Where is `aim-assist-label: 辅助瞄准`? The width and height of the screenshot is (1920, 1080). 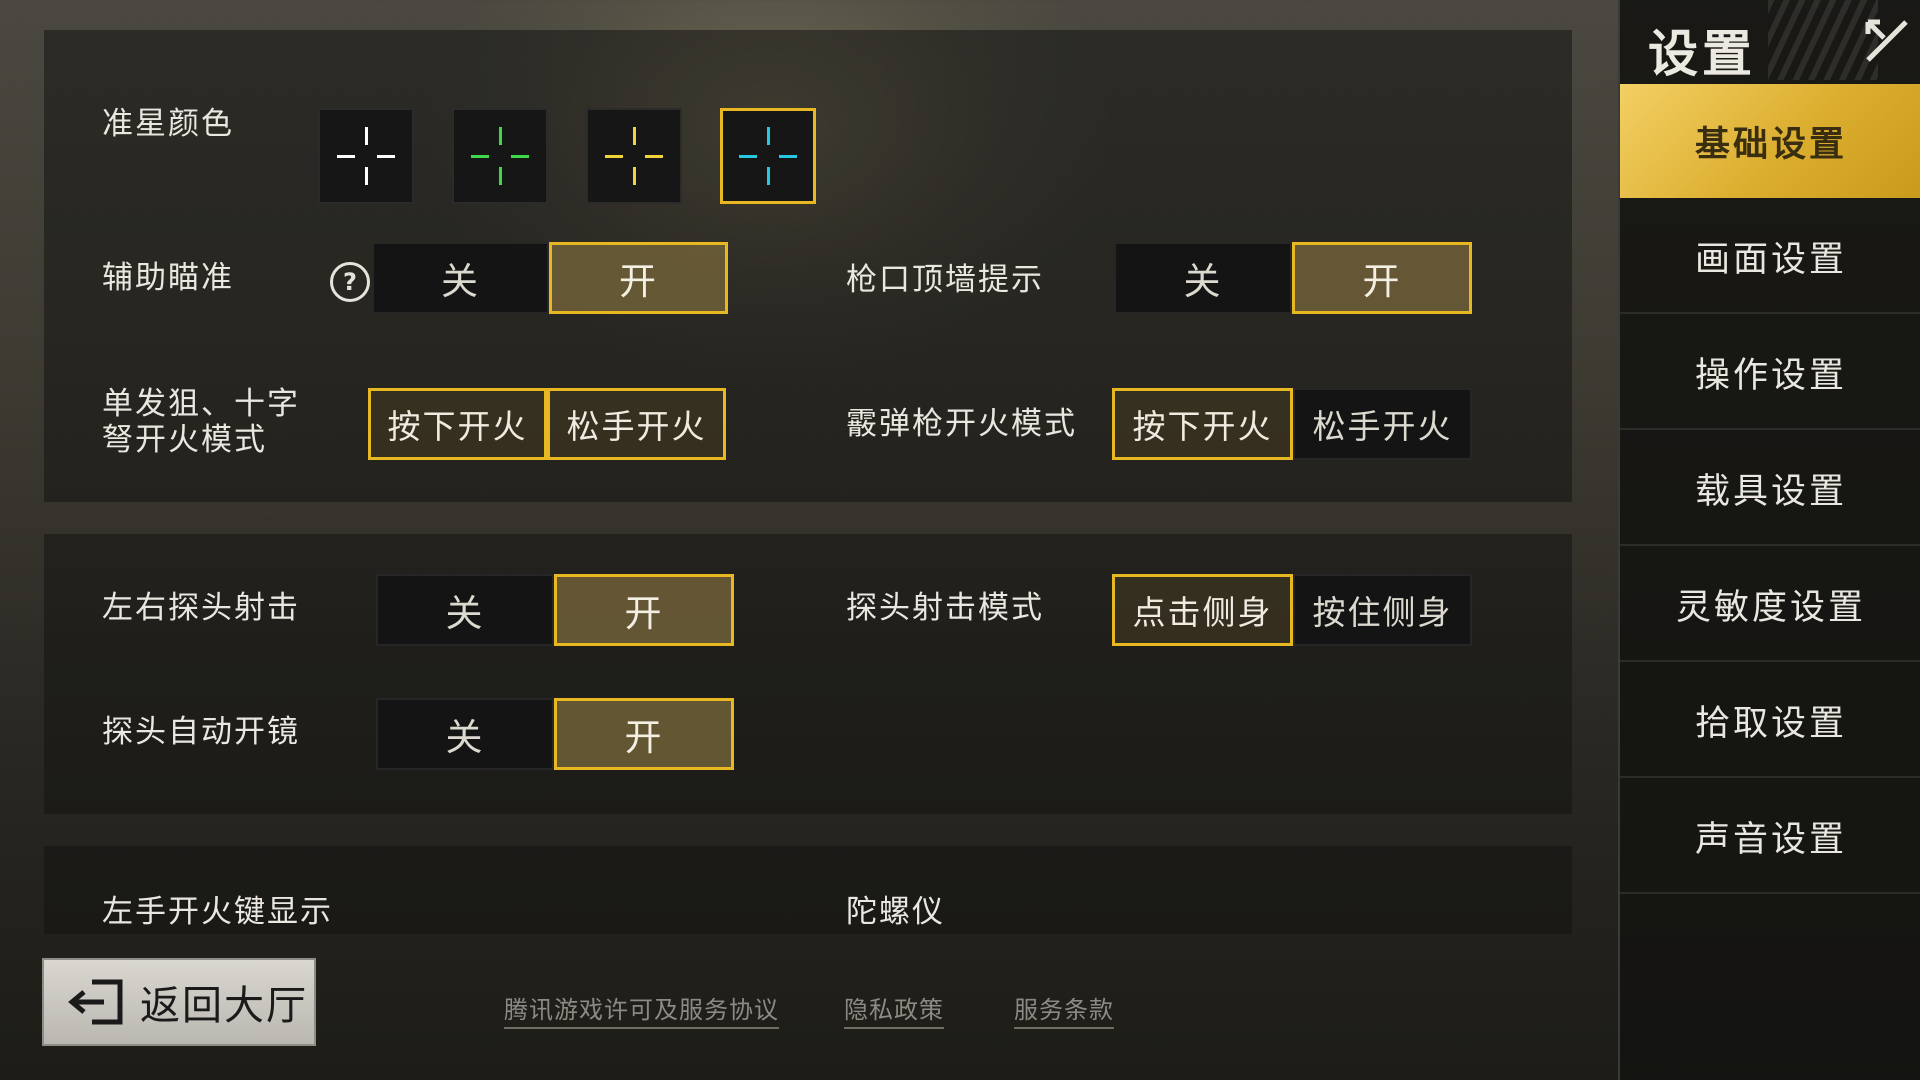 aim-assist-label: 辅助瞄准 is located at coordinates (168, 278).